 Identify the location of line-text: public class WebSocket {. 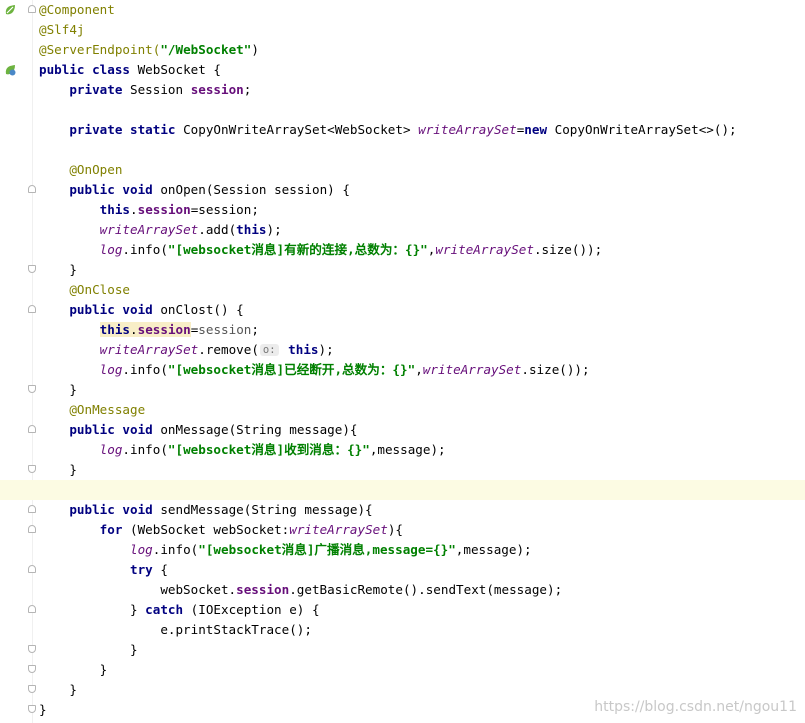
(130, 69).